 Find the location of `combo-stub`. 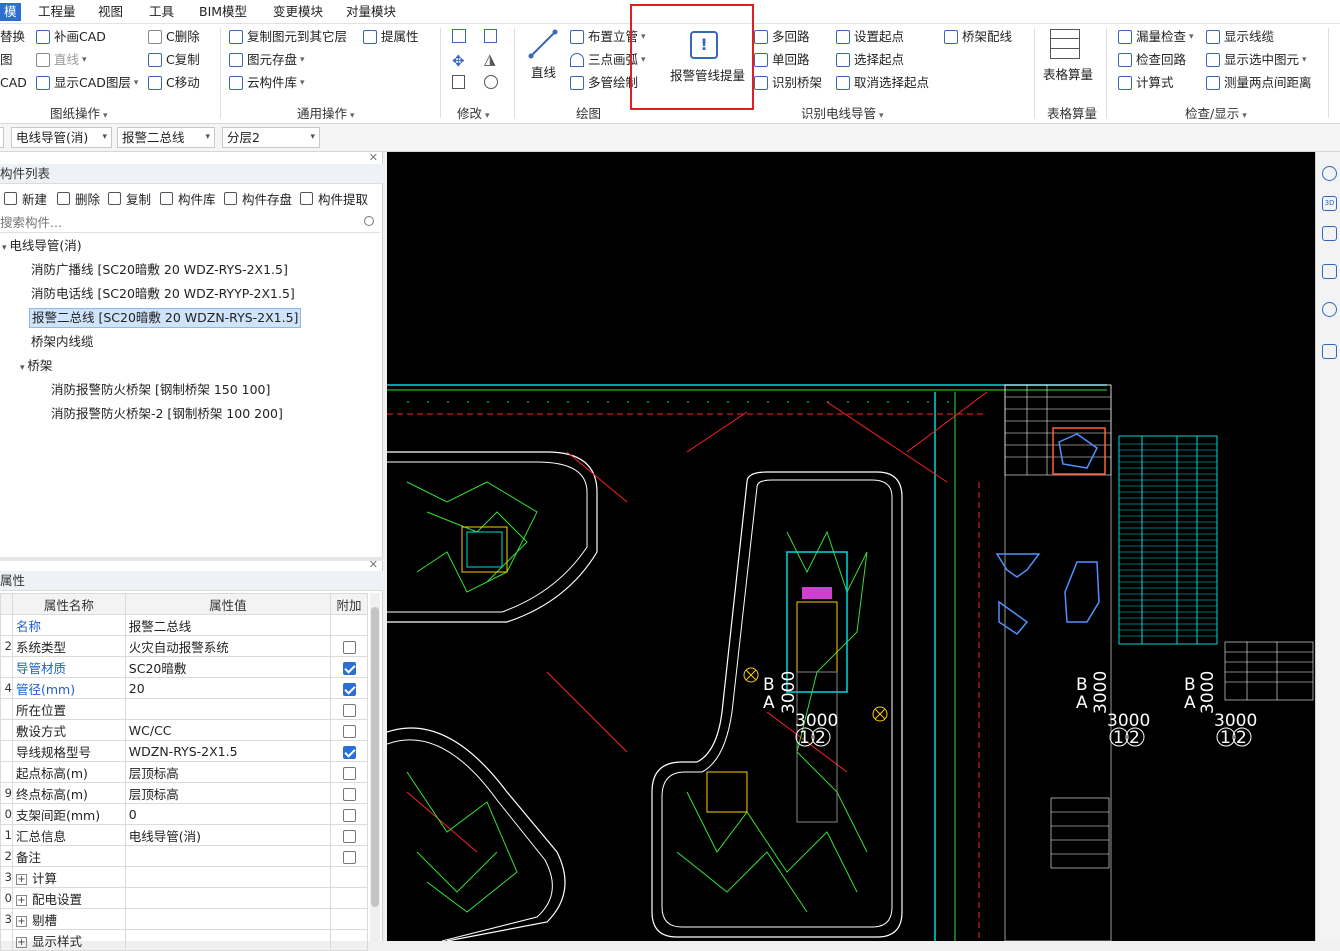

combo-stub is located at coordinates (2, 137).